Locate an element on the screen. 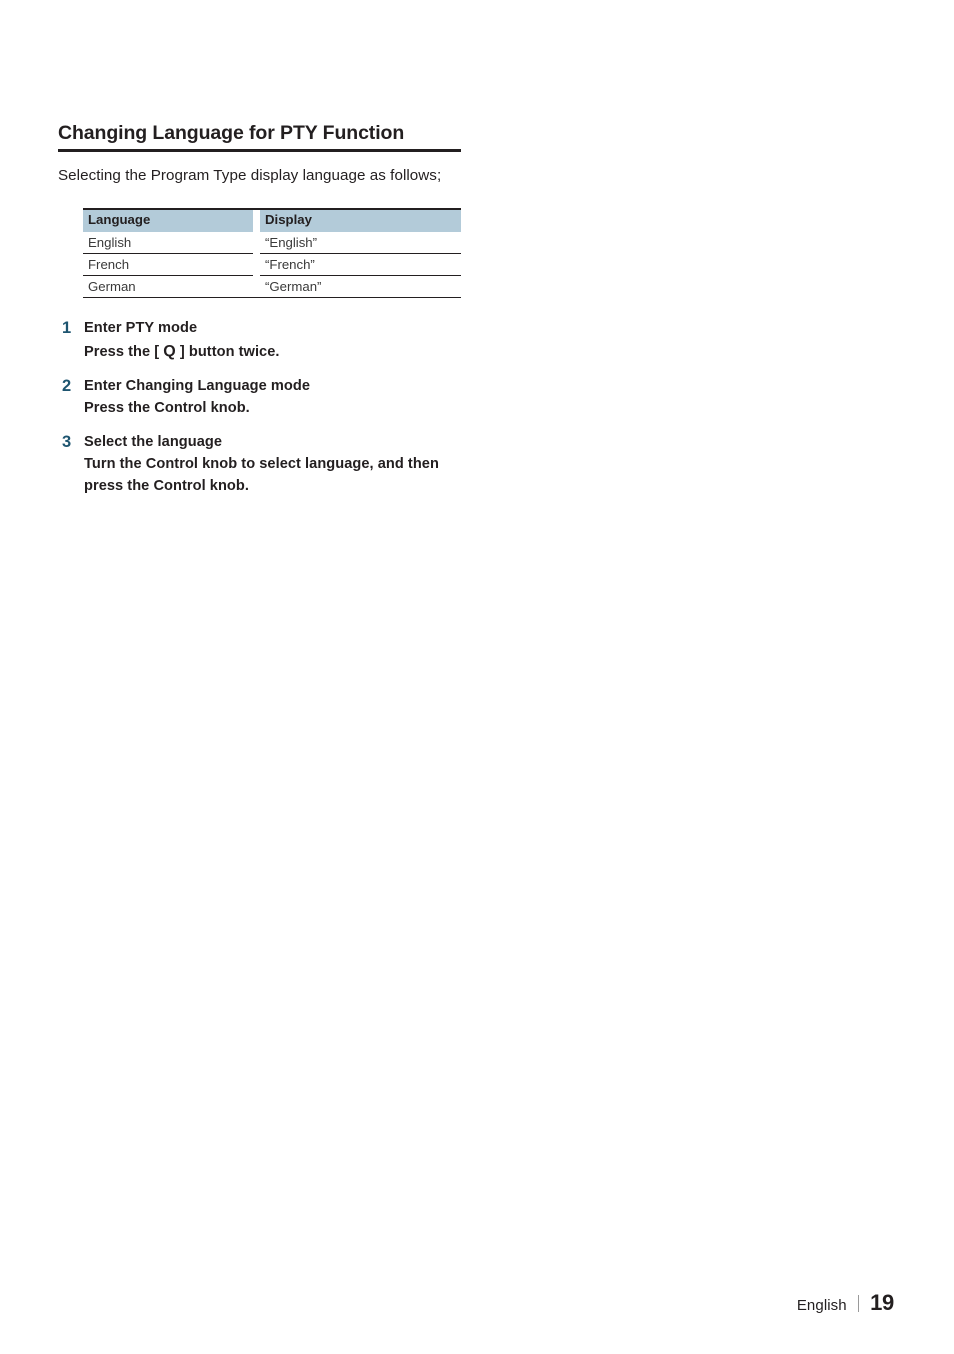 This screenshot has height=1354, width=954. column-header-language: Language is located at coordinates (168, 220).